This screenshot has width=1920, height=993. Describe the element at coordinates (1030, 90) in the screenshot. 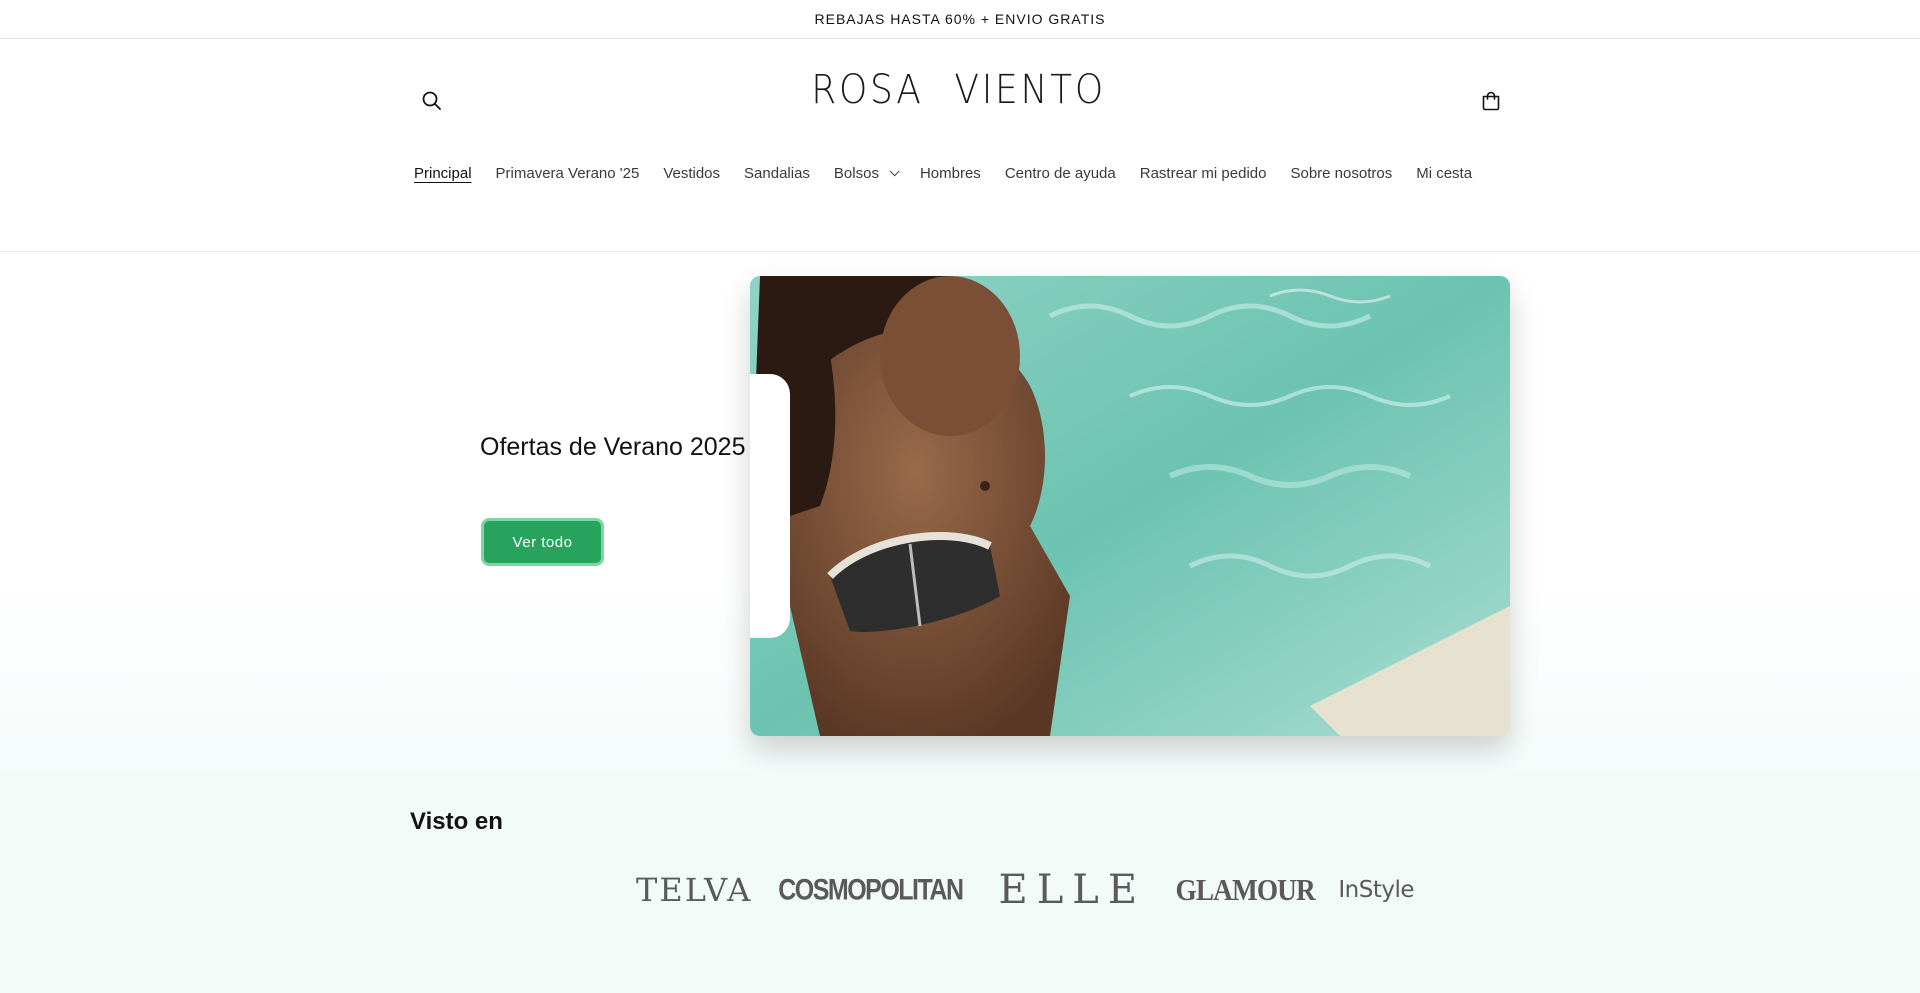

I see `logo-text-right: VIENTO` at that location.